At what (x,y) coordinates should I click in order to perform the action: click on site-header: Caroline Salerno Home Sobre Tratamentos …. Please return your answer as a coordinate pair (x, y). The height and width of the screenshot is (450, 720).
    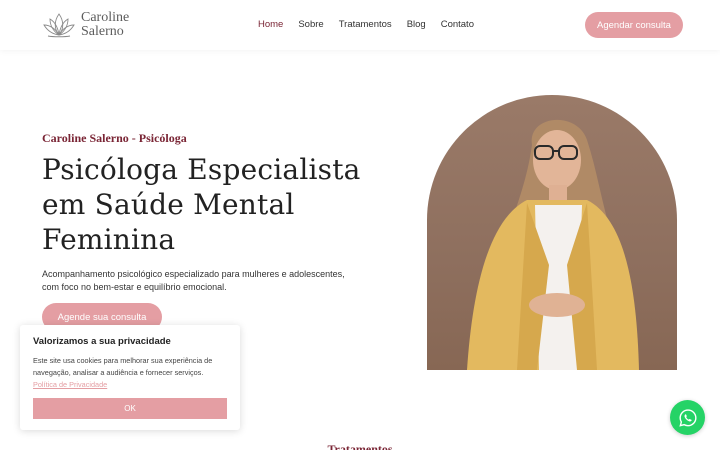
    Looking at the image, I should click on (360, 25).